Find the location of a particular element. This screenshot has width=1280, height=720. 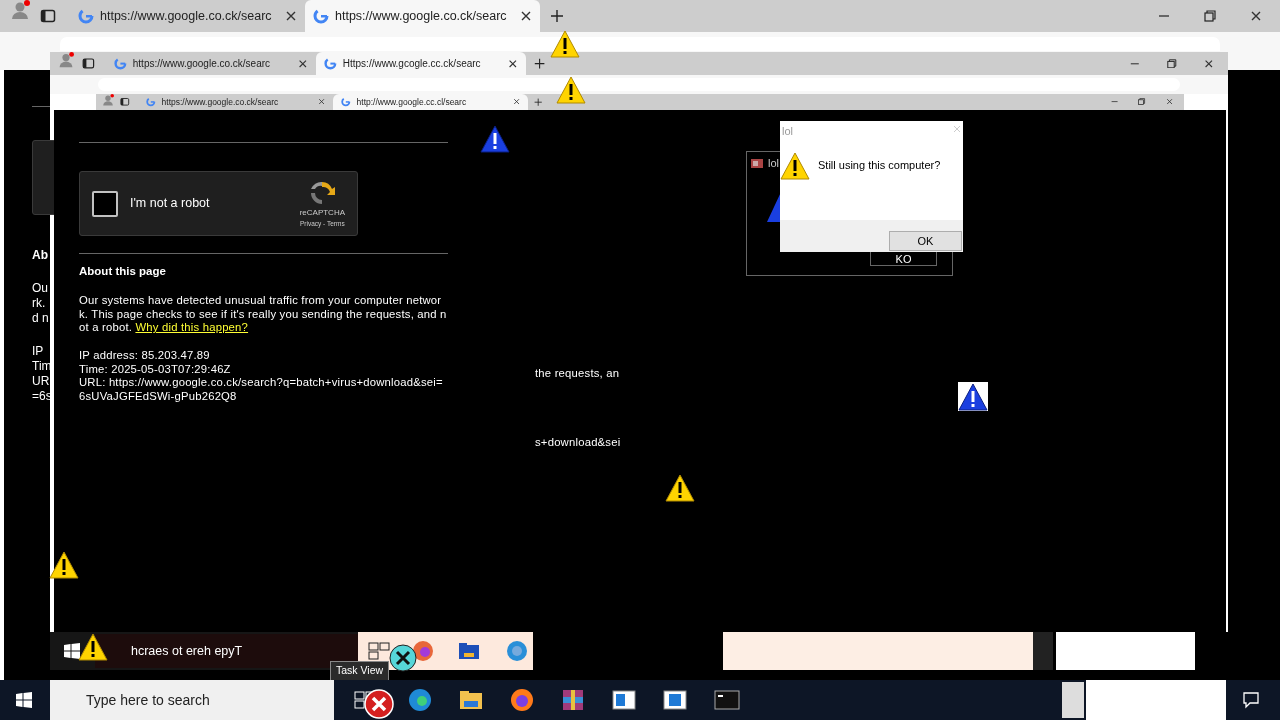

task-view-icon is located at coordinates (379, 651).